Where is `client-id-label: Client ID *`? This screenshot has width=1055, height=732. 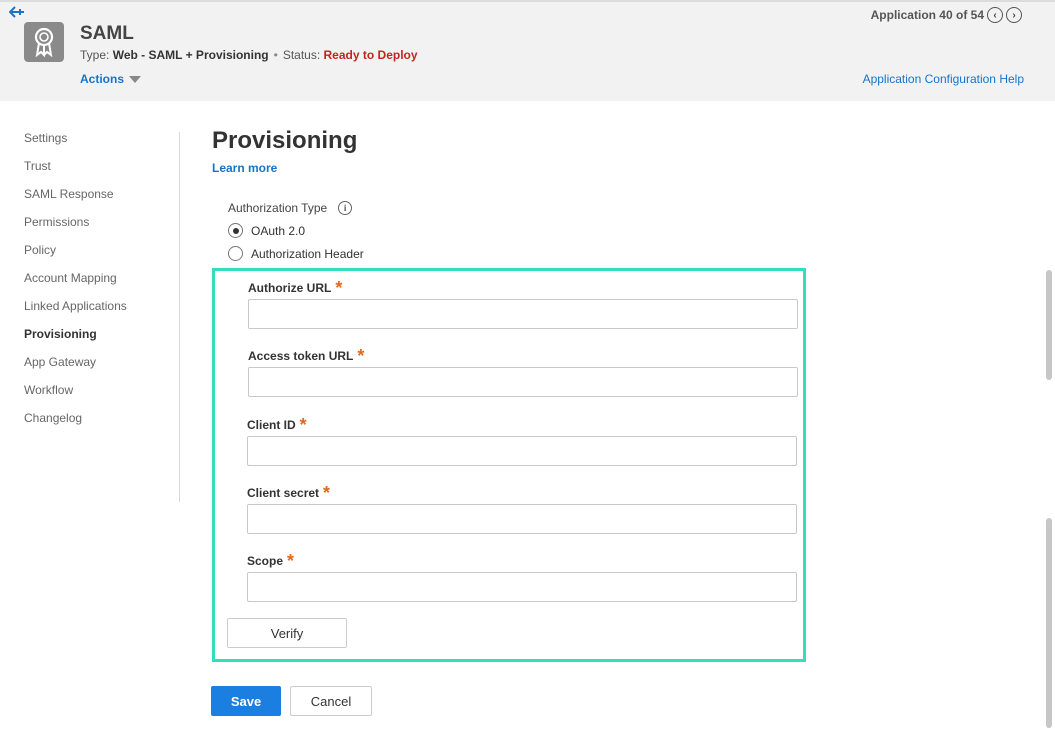 client-id-label: Client ID * is located at coordinates (277, 424).